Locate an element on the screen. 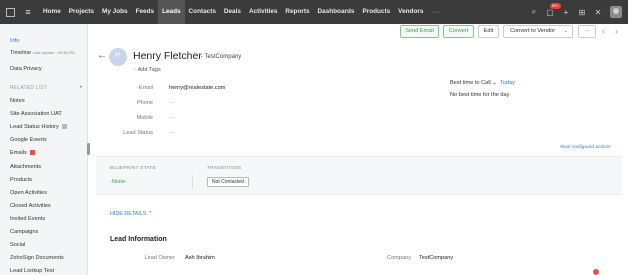 This screenshot has width=628, height=275. tab-feeds: Feeds is located at coordinates (145, 12).